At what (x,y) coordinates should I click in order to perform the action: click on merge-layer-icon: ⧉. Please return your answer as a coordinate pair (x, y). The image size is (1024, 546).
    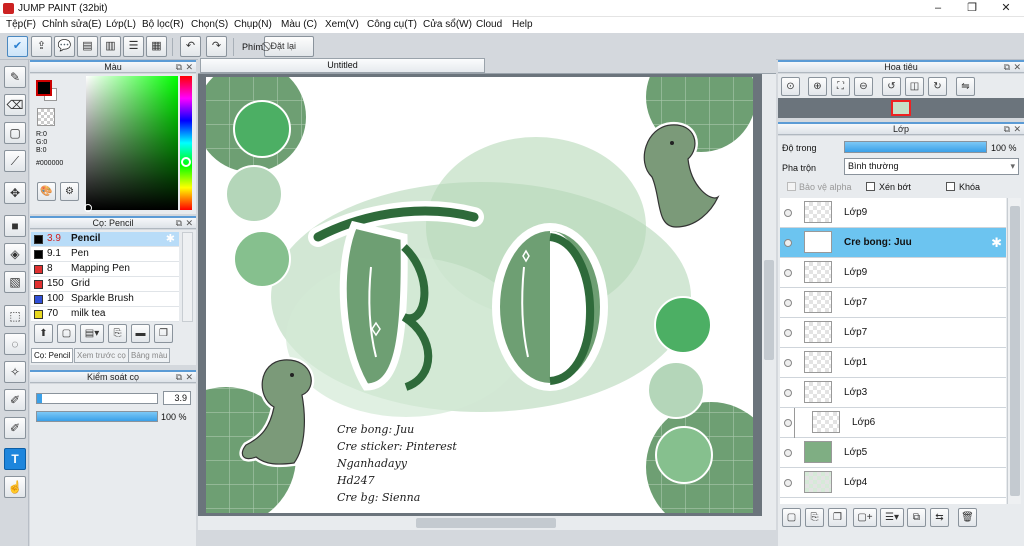
    Looking at the image, I should click on (916, 517).